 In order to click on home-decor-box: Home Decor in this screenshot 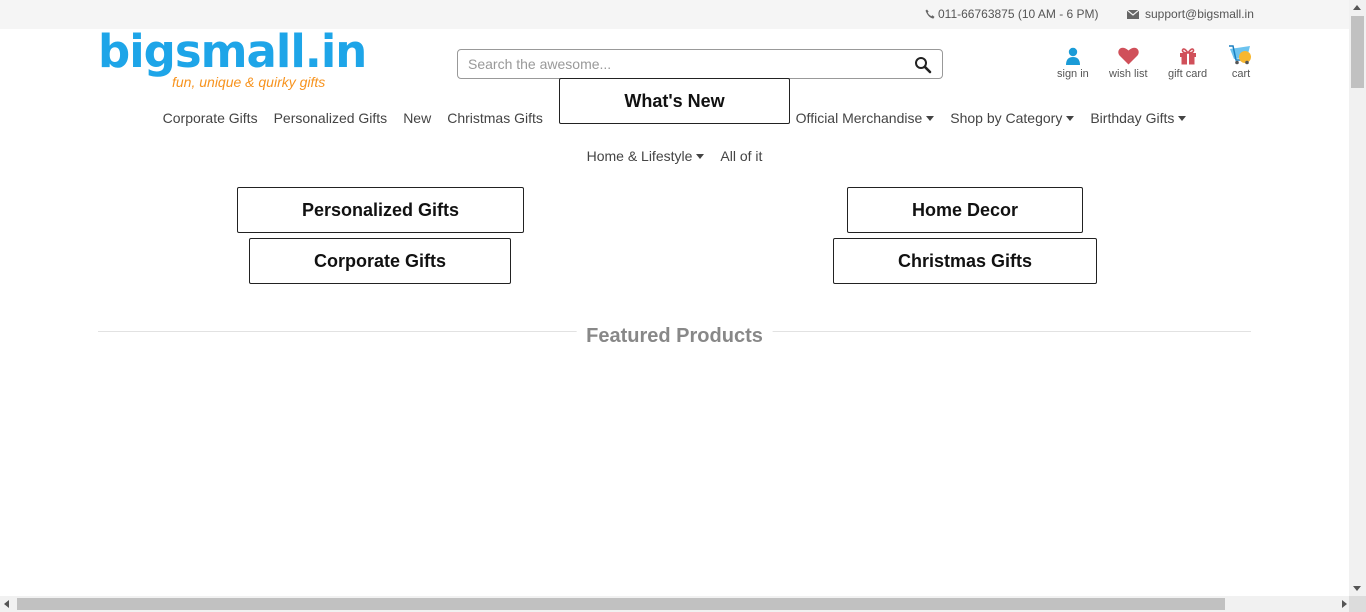, I will do `click(965, 210)`.